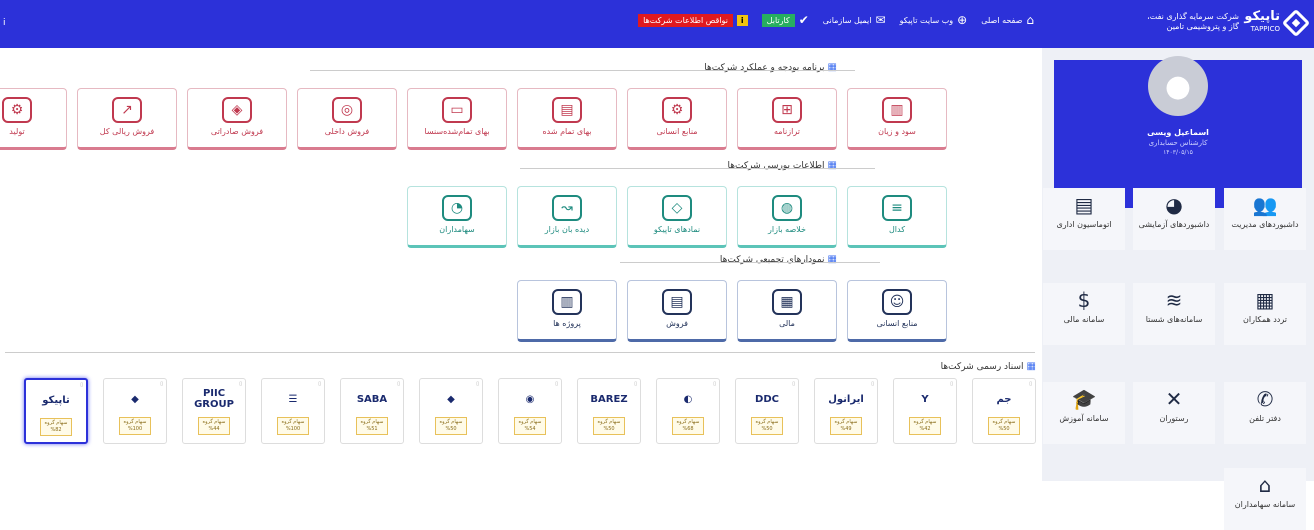  I want to click on deficit-button: i نواقص اطلاعات شرکت‌ها, so click(693, 20).